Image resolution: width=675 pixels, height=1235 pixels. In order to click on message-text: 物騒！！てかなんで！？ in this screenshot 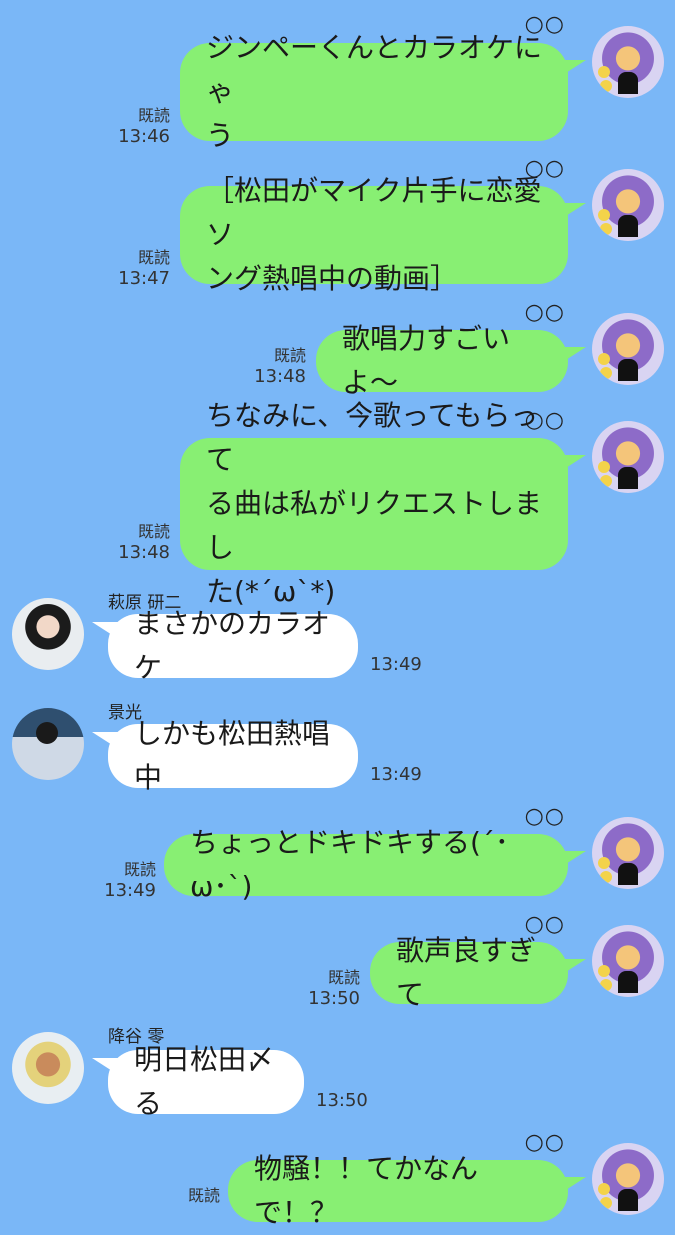, I will do `click(366, 1190)`.